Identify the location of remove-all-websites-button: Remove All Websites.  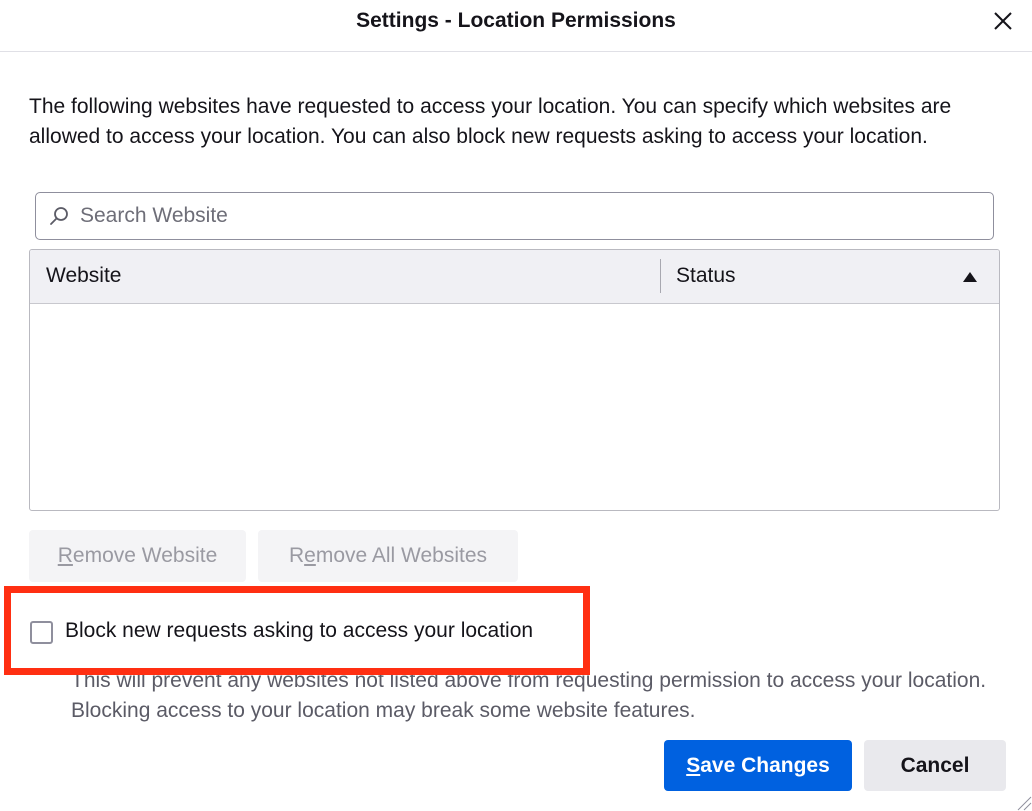
(388, 556).